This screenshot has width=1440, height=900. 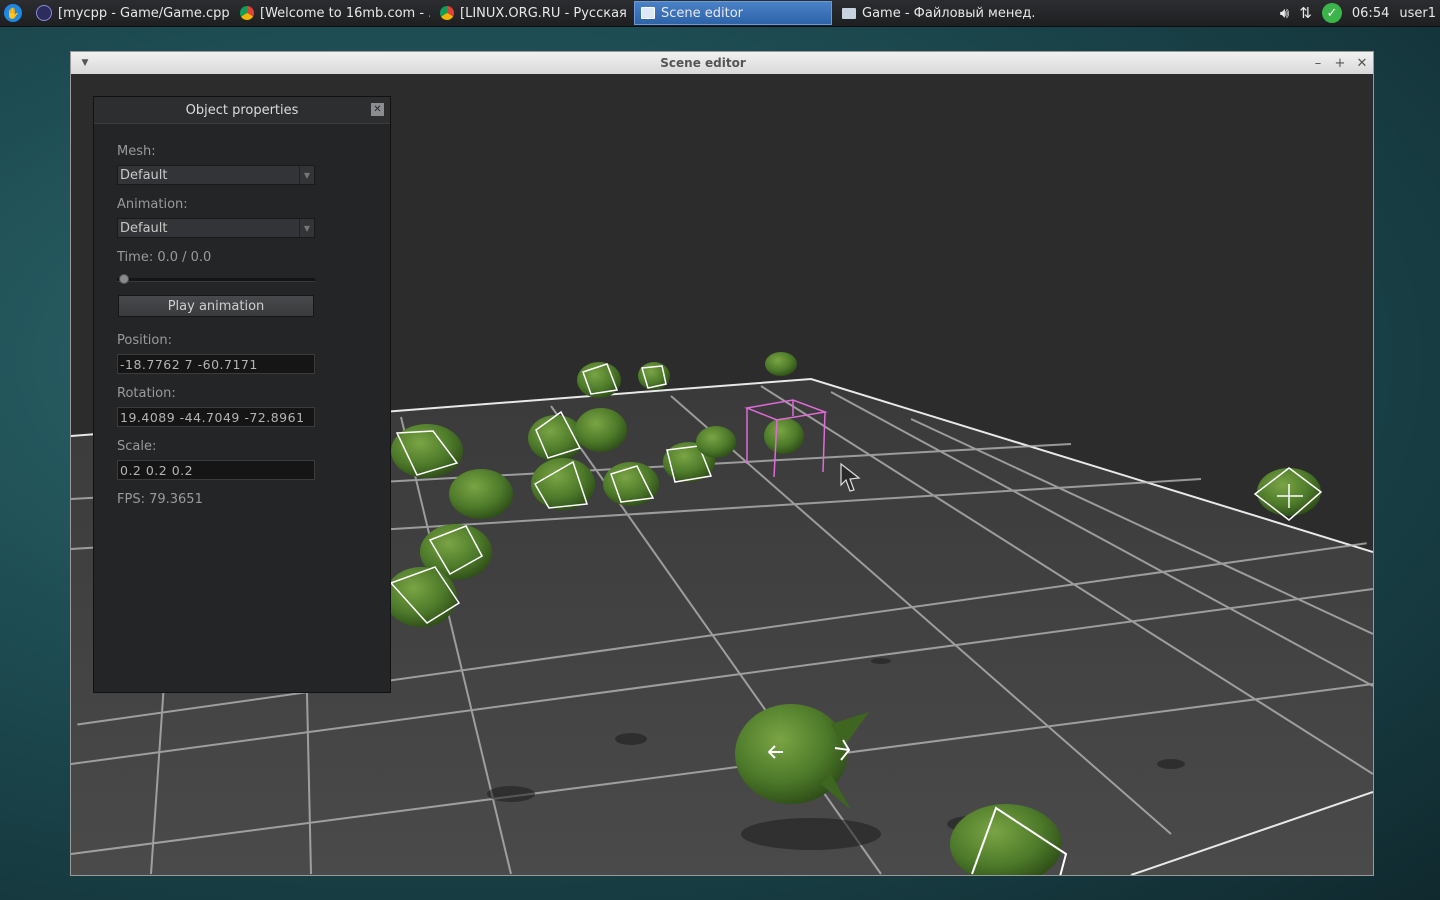 I want to click on rotation-field: 19.4089 -44.7049 -72.8961, so click(x=216, y=417).